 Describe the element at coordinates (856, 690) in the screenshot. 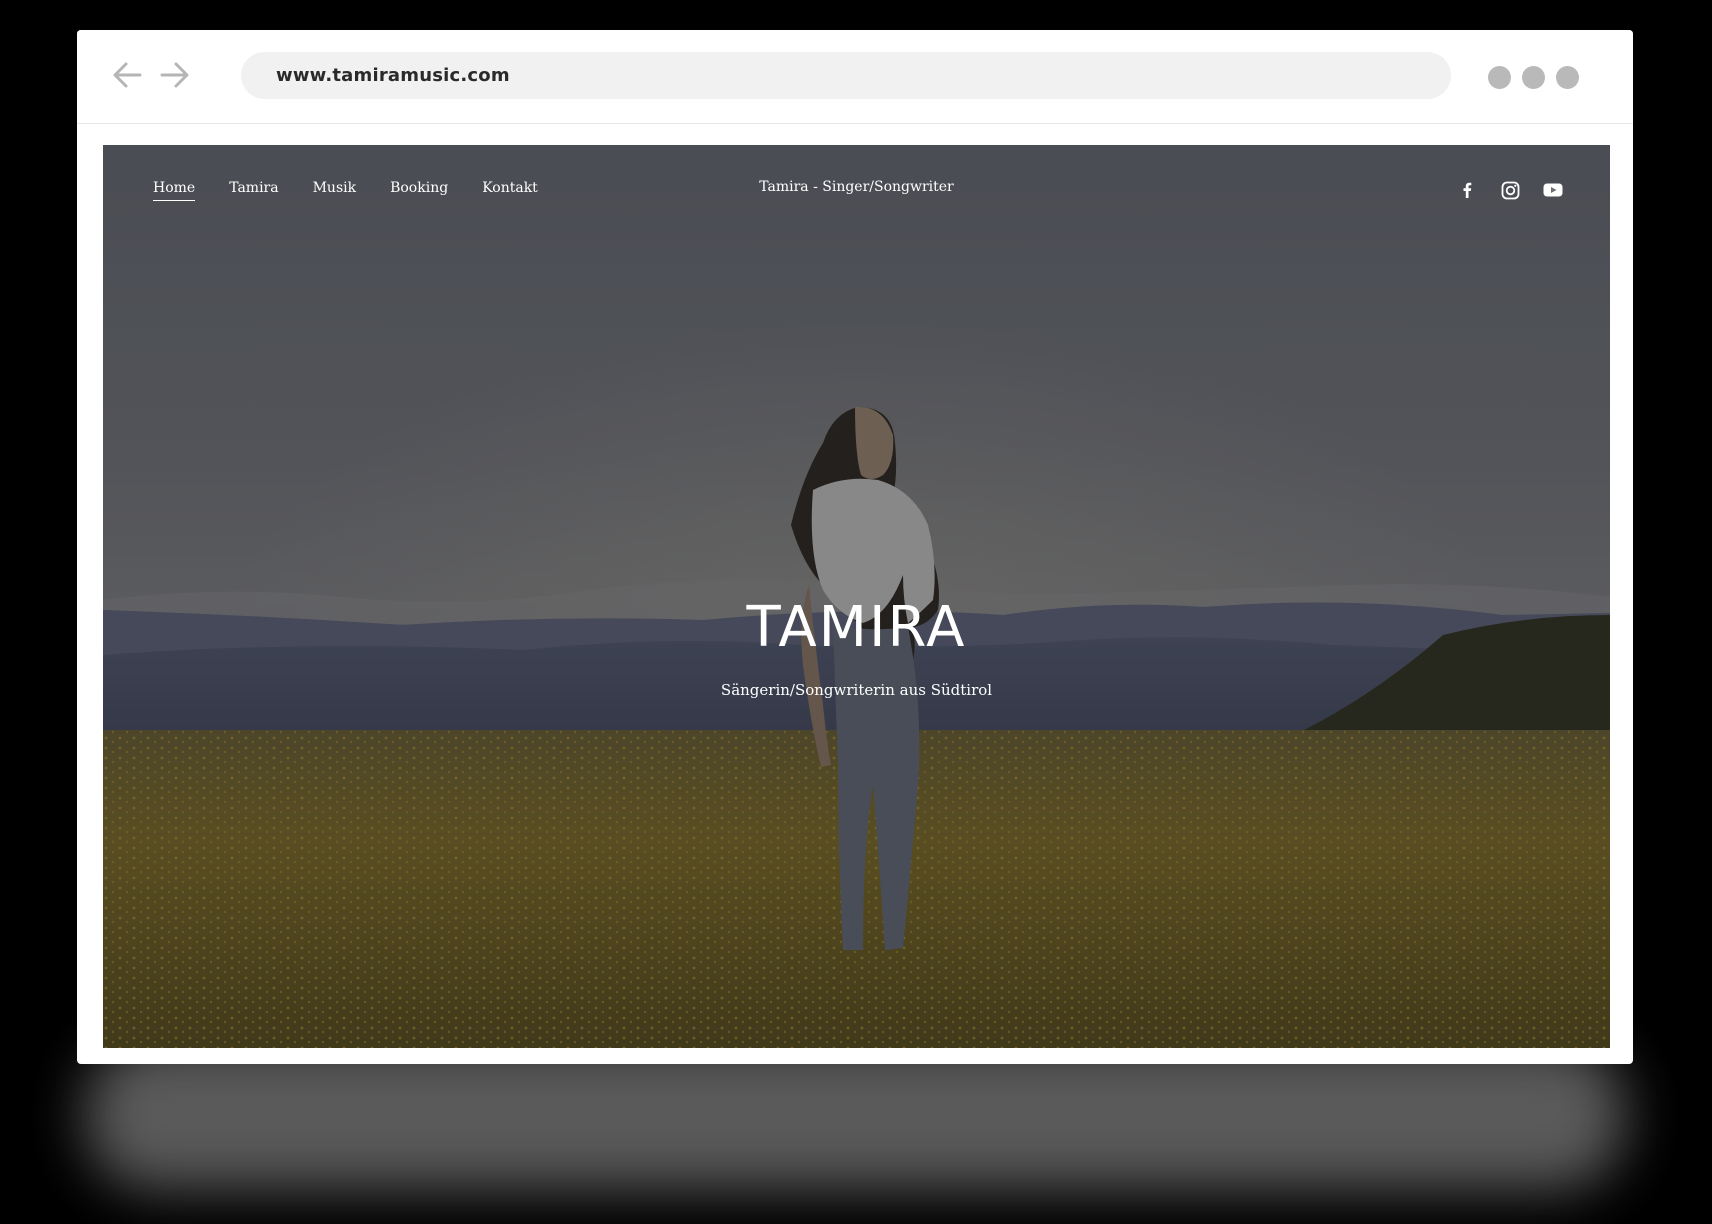

I see `hero-subheading: Sängerin/Songwriterin aus Südtirol` at that location.